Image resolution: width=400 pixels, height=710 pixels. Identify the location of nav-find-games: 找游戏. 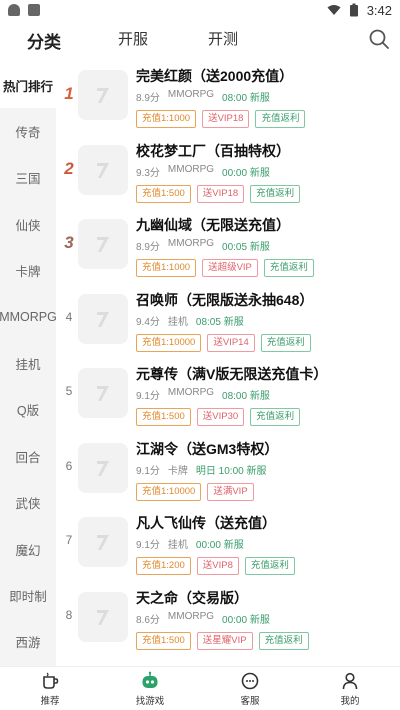
(150, 688).